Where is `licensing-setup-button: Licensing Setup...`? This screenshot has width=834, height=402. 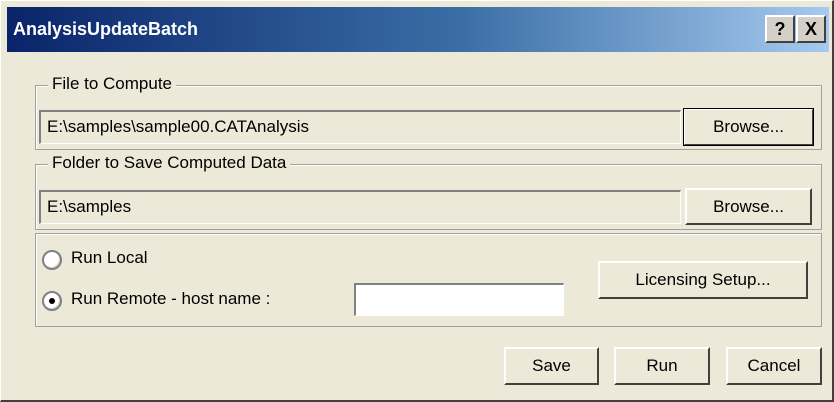 licensing-setup-button: Licensing Setup... is located at coordinates (703, 280).